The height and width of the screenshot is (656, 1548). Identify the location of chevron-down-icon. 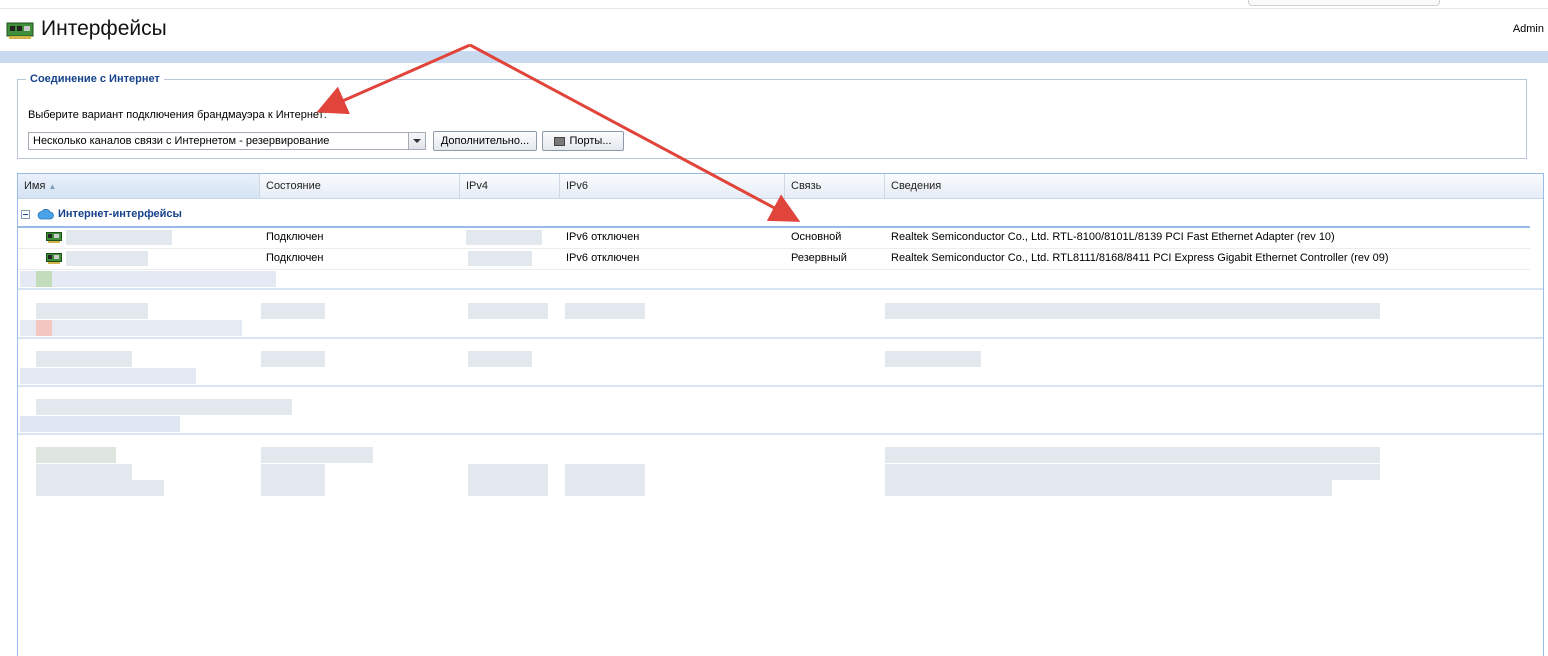
(416, 141).